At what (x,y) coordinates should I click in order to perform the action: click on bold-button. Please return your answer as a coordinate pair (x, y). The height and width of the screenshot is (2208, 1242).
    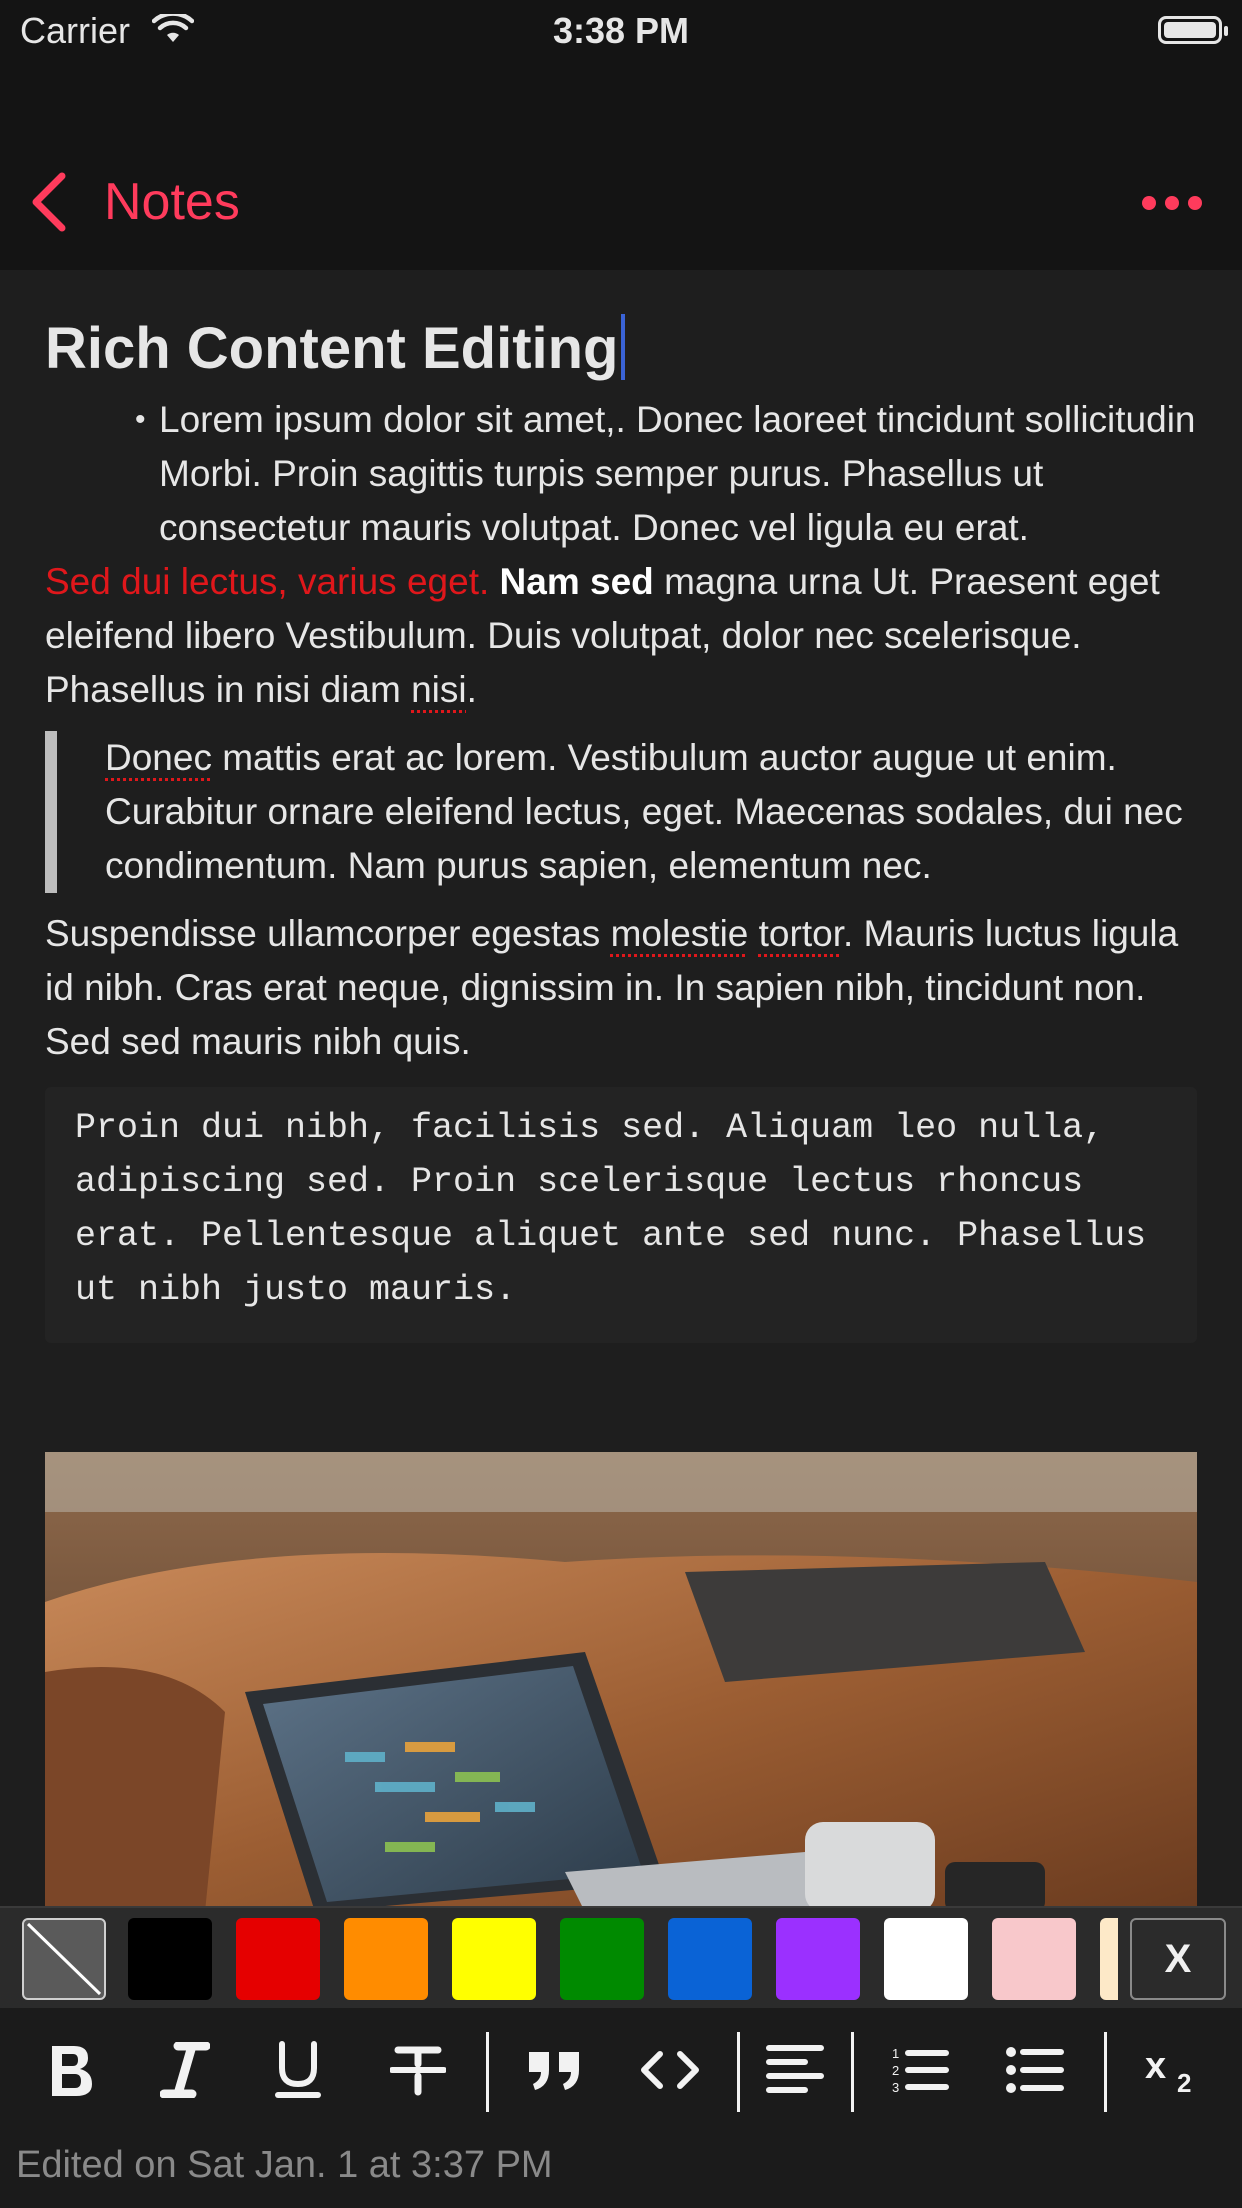
    Looking at the image, I should click on (70, 2070).